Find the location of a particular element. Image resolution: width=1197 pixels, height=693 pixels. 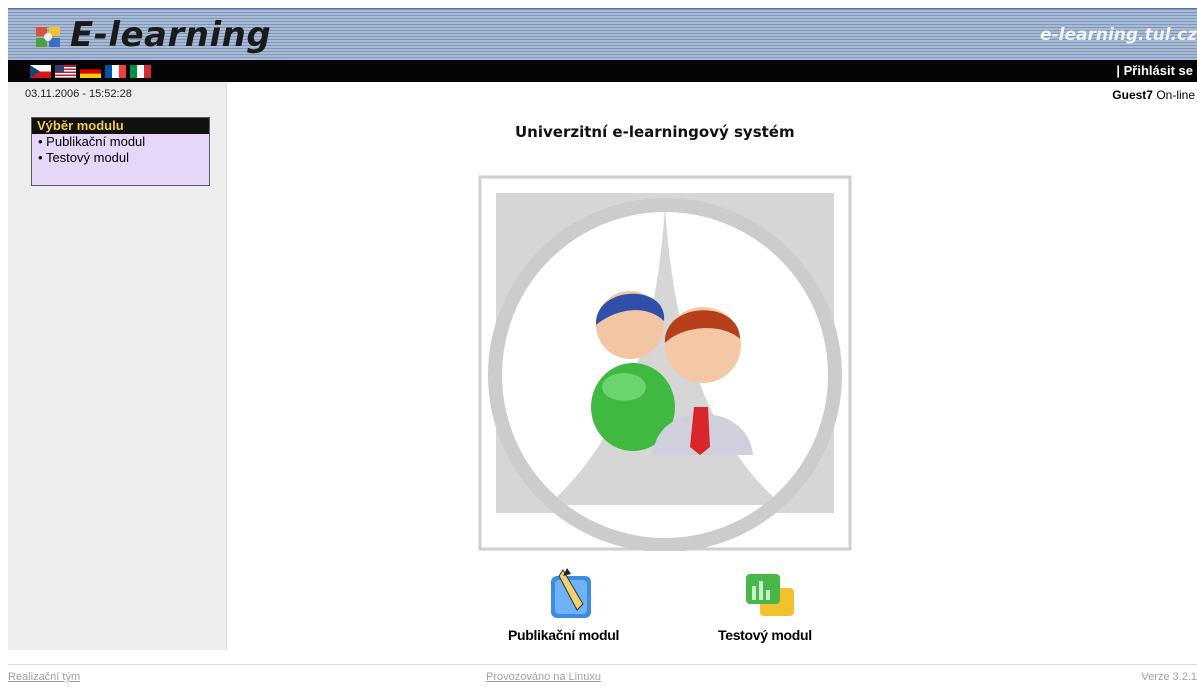

login-link: | Přihlásit se is located at coordinates (1154, 70).